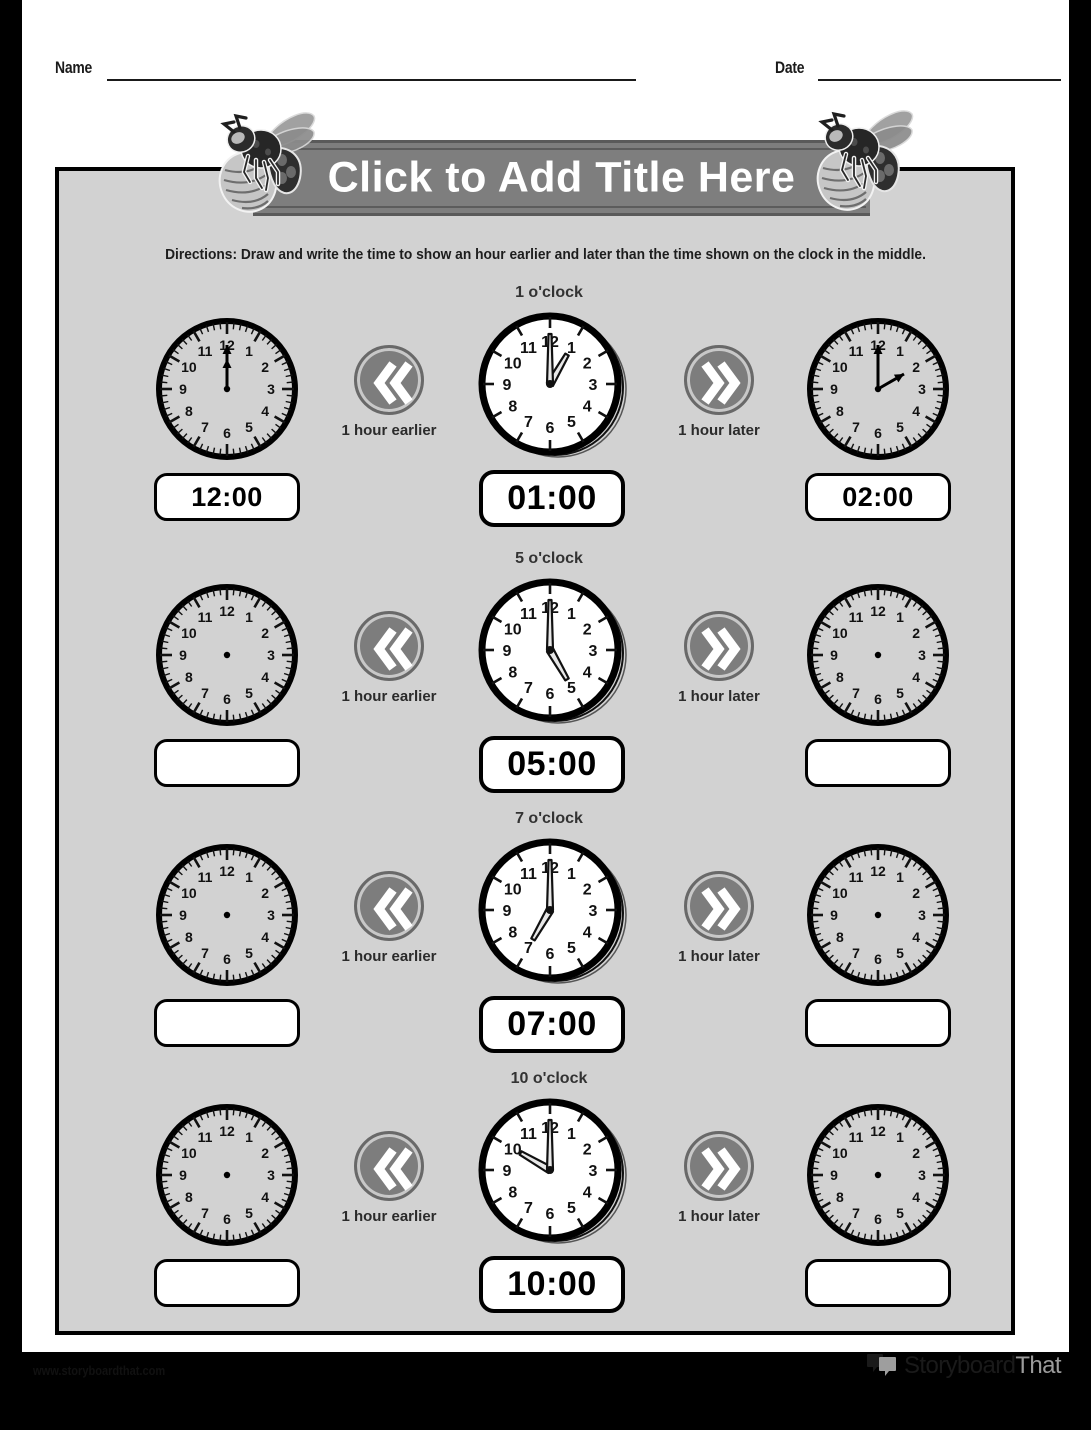 The height and width of the screenshot is (1430, 1091). Describe the element at coordinates (1038, 1365) in the screenshot. I see `logo-secondary-text: That` at that location.